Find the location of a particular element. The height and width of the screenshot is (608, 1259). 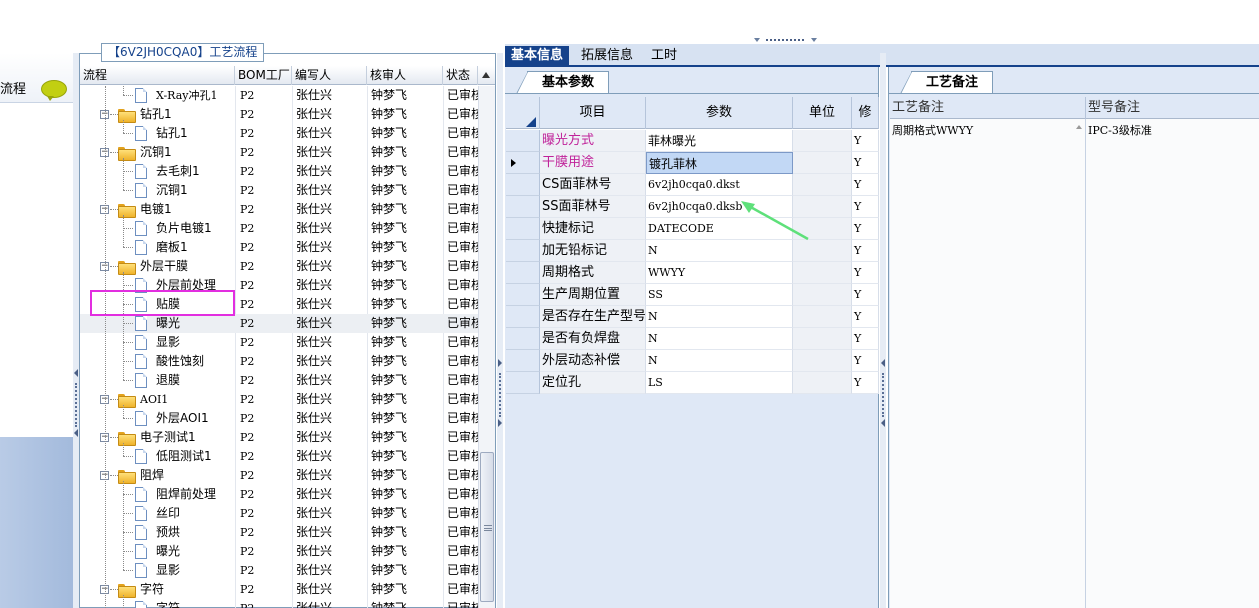

col-header-unit: 单位 is located at coordinates (822, 113).